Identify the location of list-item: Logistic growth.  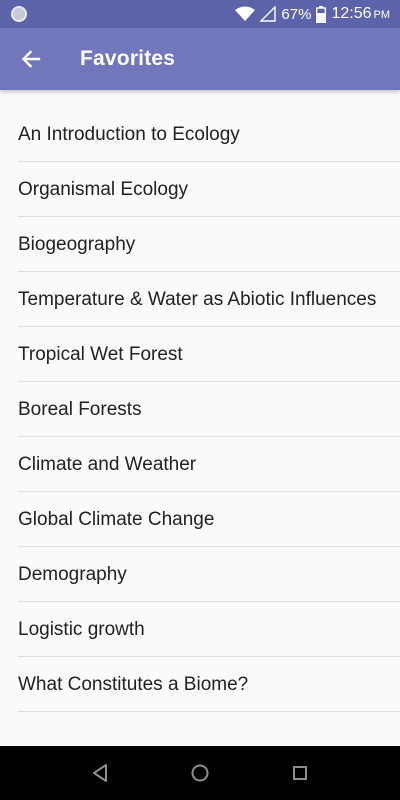
(200, 629).